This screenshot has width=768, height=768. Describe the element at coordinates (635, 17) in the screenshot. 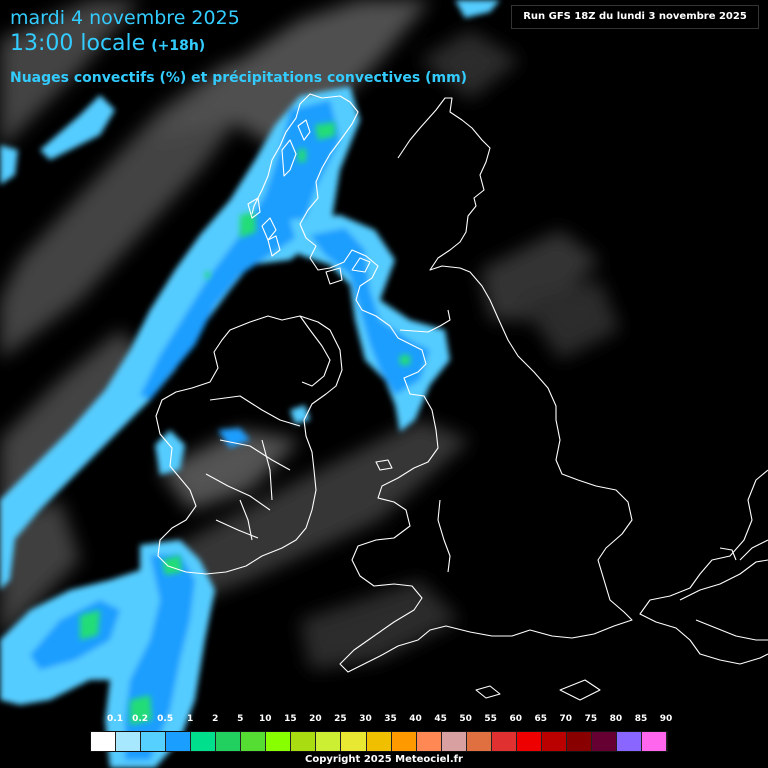

I see `run-label: Run GFS 18Z du lundi 3 novembre 2025` at that location.